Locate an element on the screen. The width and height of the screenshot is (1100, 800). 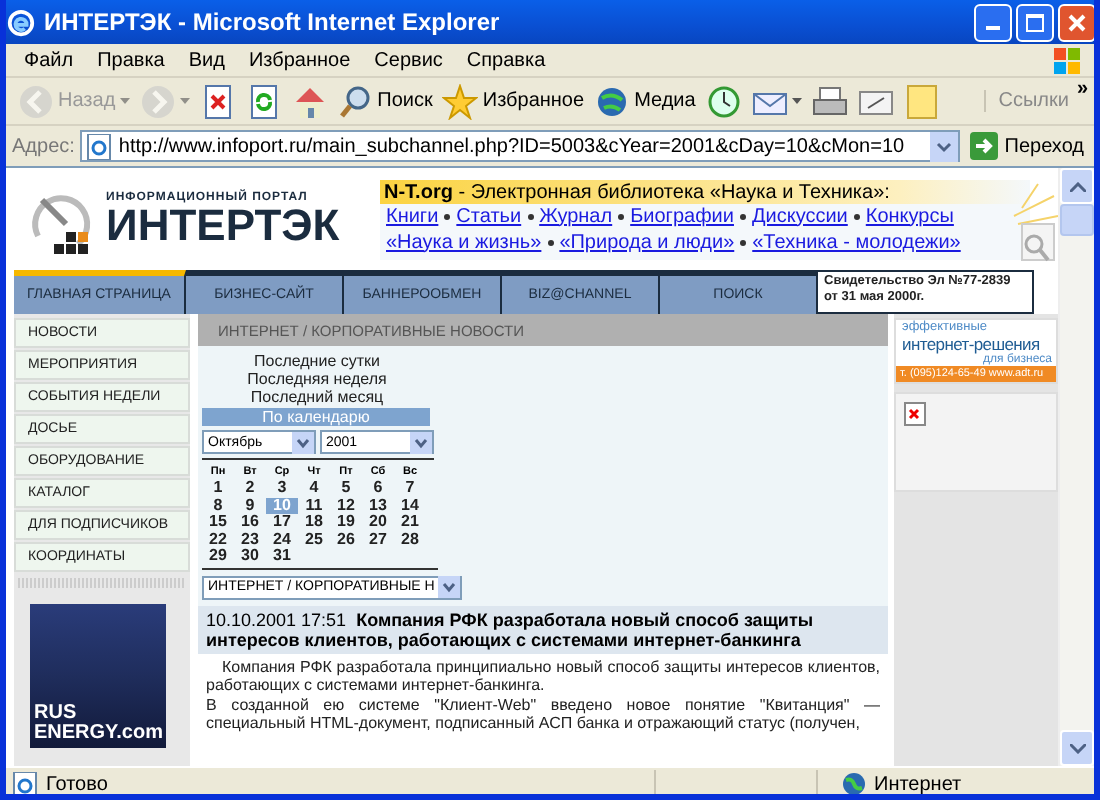
calendar-day: 2 is located at coordinates (250, 489).